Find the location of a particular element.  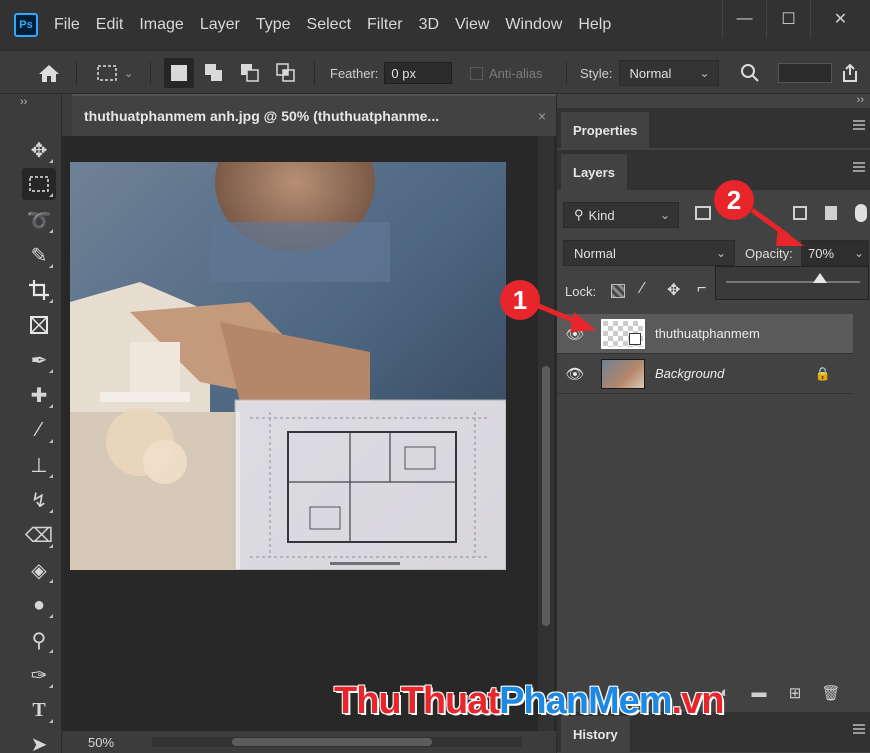

properties-menu-icon is located at coordinates (859, 125).